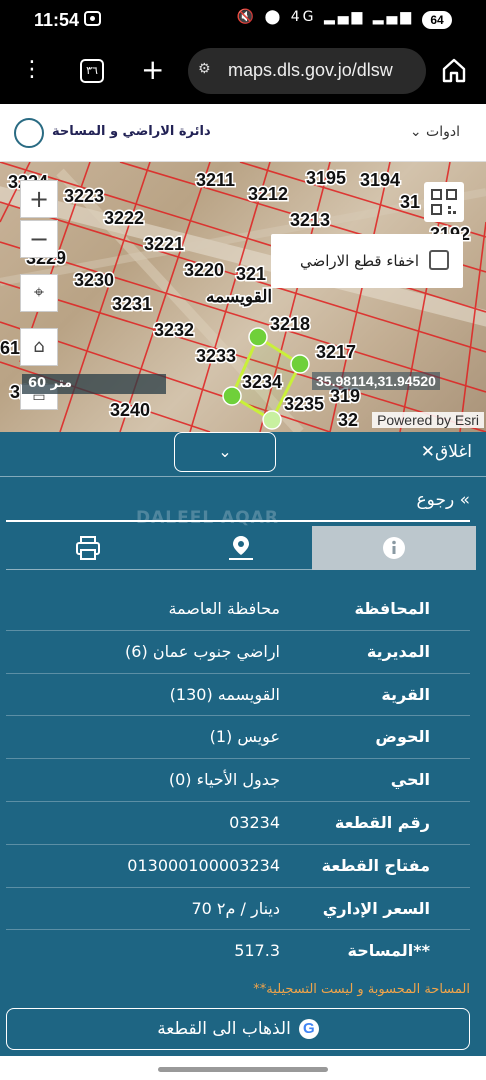  What do you see at coordinates (238, 909) in the screenshot?
I see `detail-row: السعر الإداري 70 دينار / م٢` at bounding box center [238, 909].